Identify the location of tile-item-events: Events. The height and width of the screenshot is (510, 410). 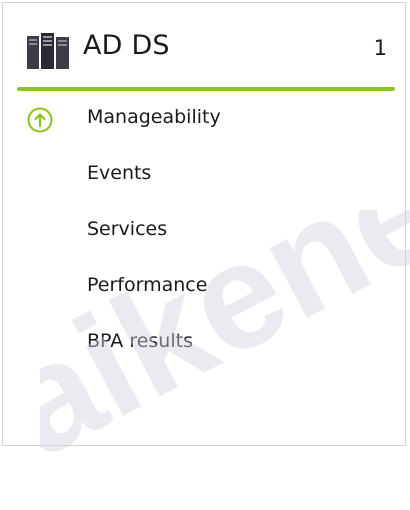
(204, 173).